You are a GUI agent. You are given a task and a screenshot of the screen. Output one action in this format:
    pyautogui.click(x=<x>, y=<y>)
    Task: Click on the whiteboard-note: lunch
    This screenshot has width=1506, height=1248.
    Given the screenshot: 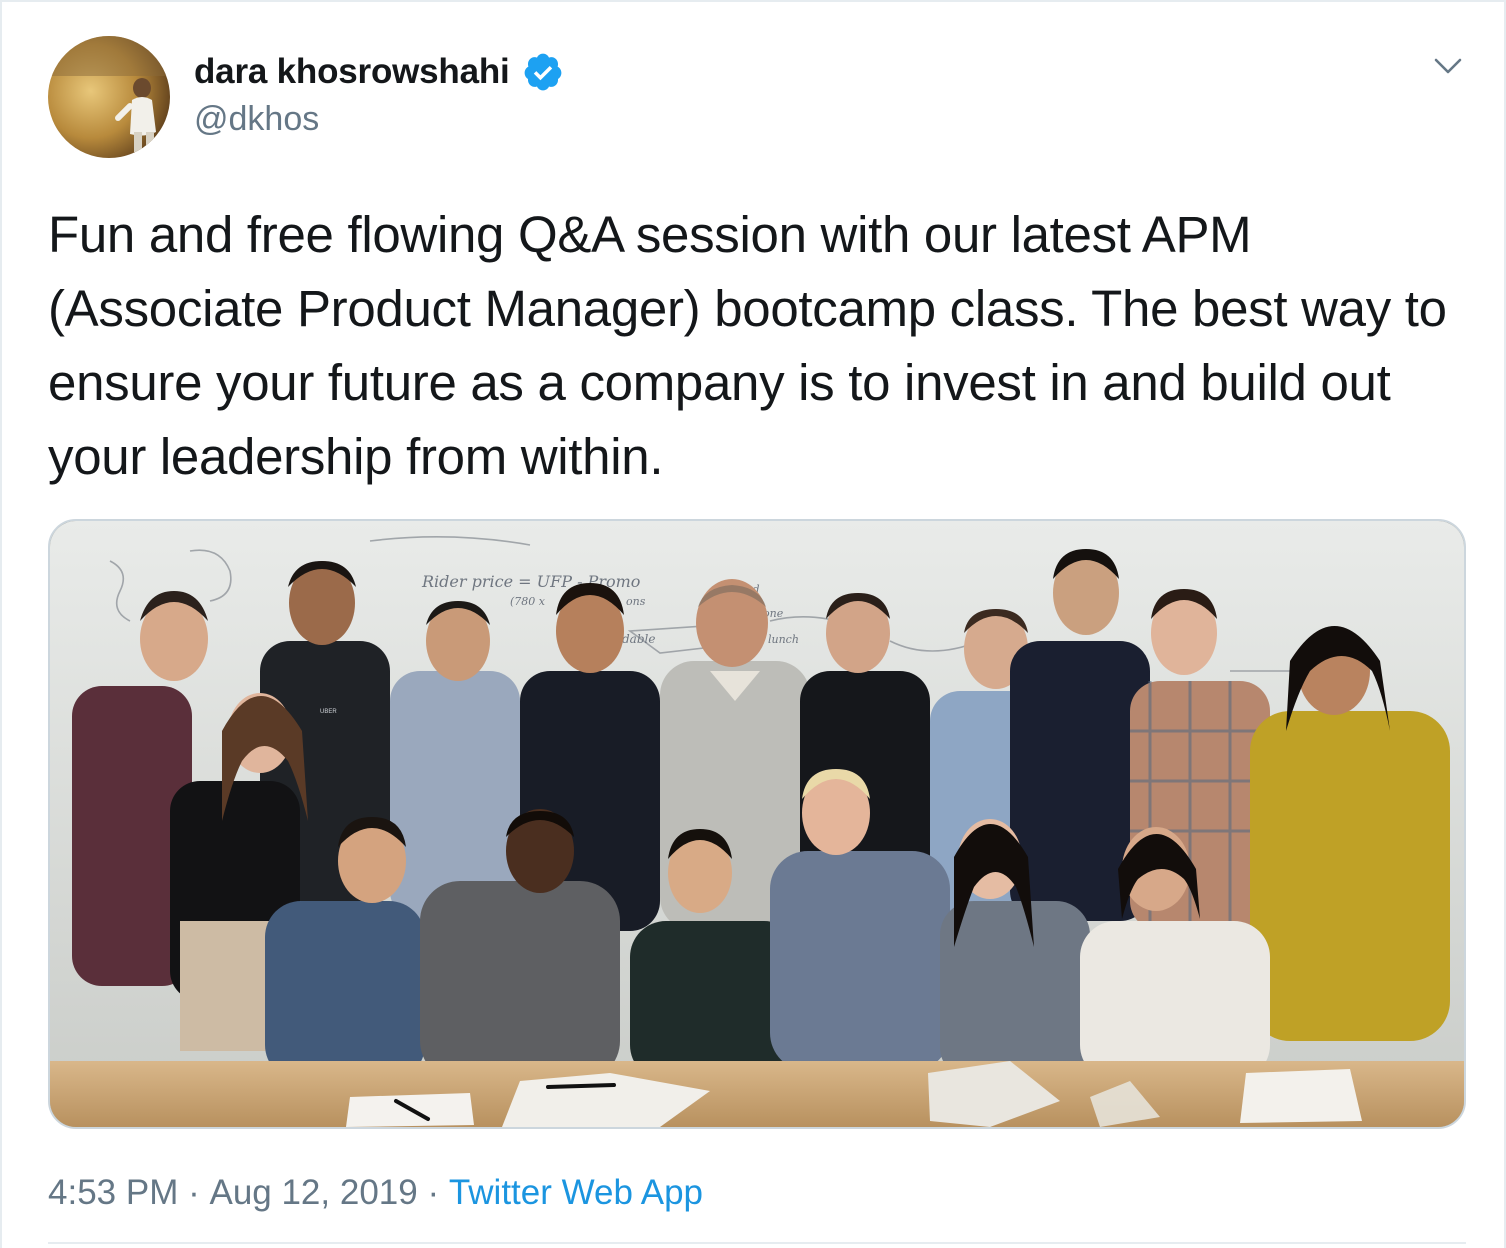 What is the action you would take?
    pyautogui.click(x=783, y=639)
    